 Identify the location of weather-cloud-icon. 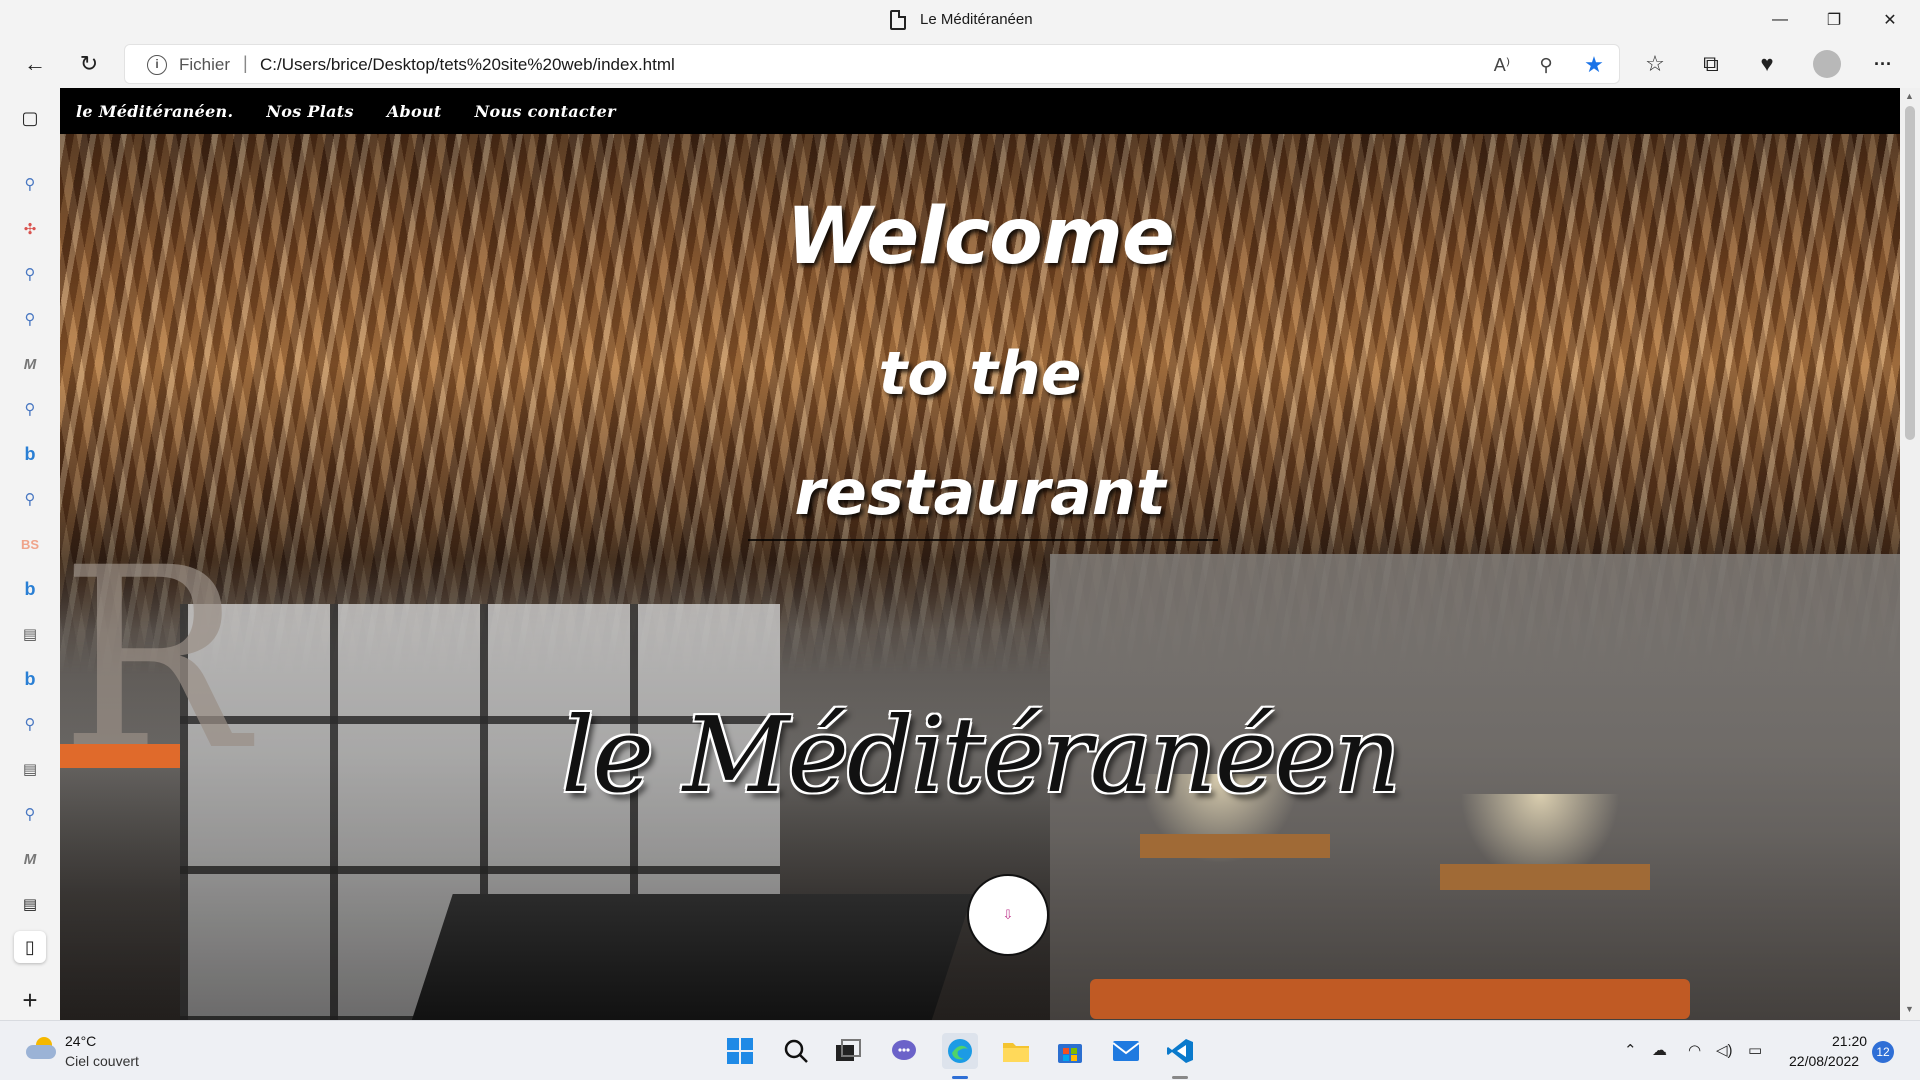
(41, 1048).